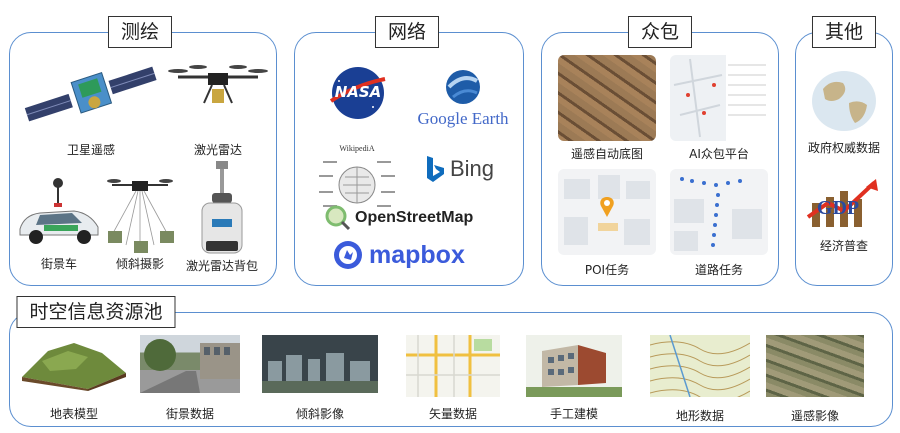  Describe the element at coordinates (221, 266) in the screenshot. I see `lidar-backpack-caption: 激光雷达背包` at that location.